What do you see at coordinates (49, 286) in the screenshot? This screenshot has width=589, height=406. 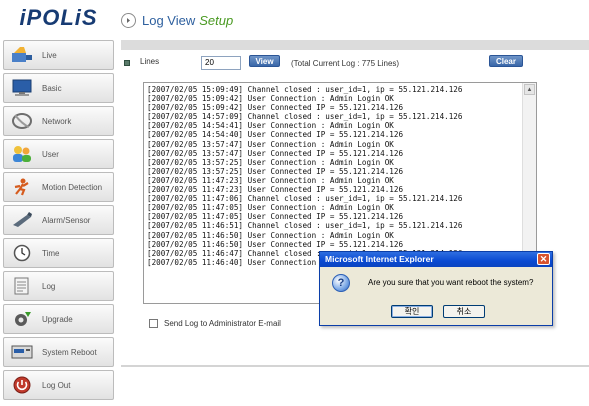 I see `sidebar-item-label: Log` at bounding box center [49, 286].